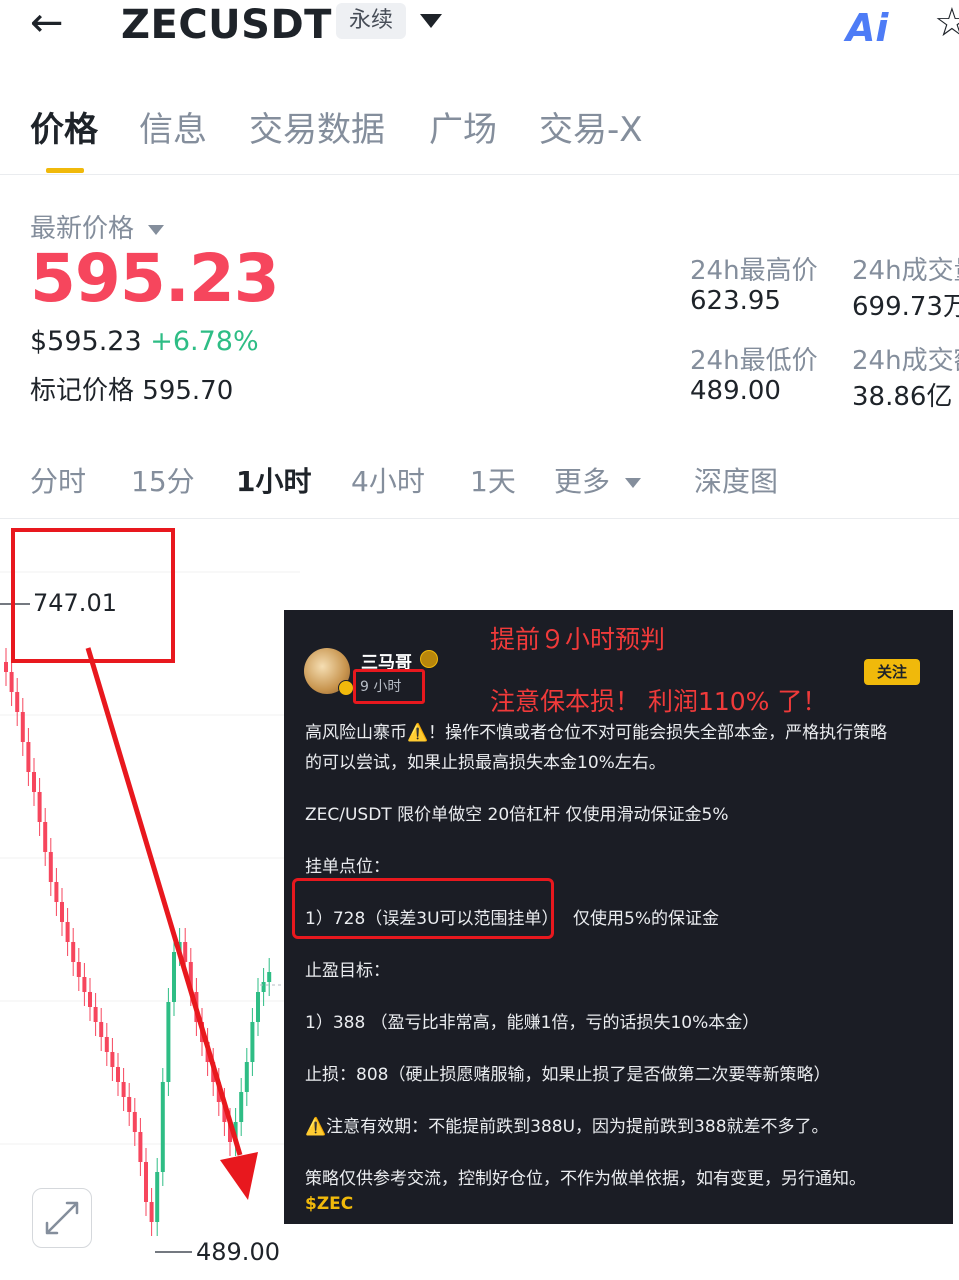  I want to click on mark-price-value: 595.70, so click(188, 391).